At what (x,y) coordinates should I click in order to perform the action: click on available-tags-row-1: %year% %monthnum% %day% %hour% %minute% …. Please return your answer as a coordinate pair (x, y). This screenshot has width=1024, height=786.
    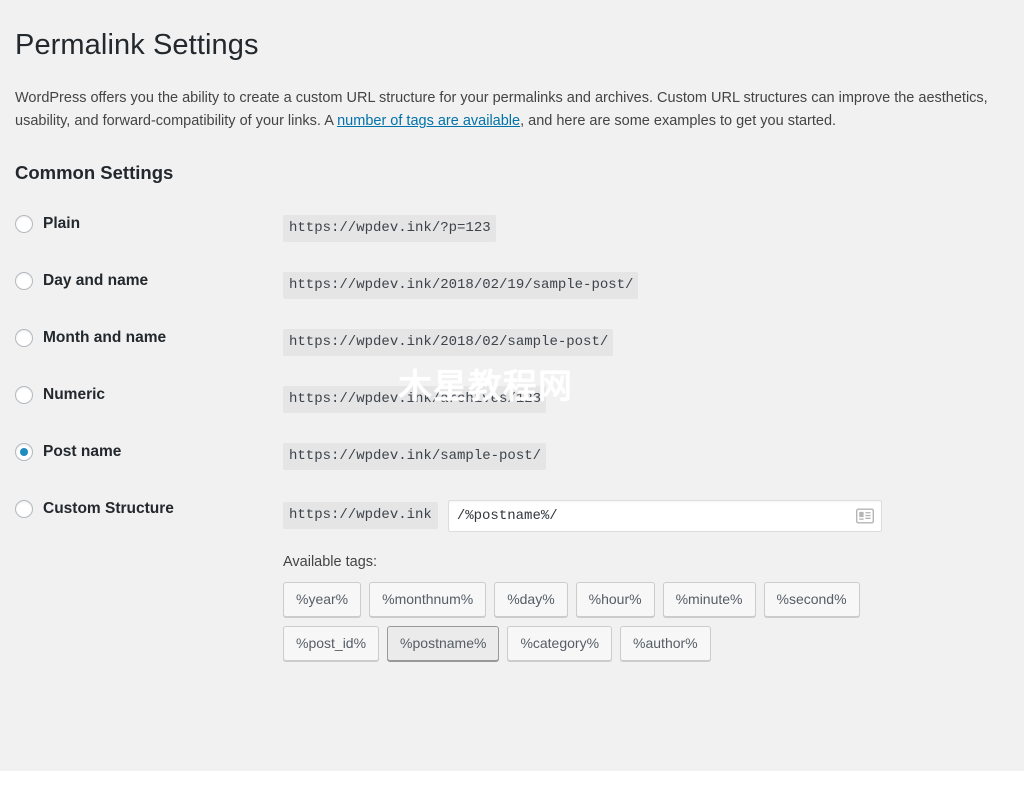
    Looking at the image, I should click on (603, 599).